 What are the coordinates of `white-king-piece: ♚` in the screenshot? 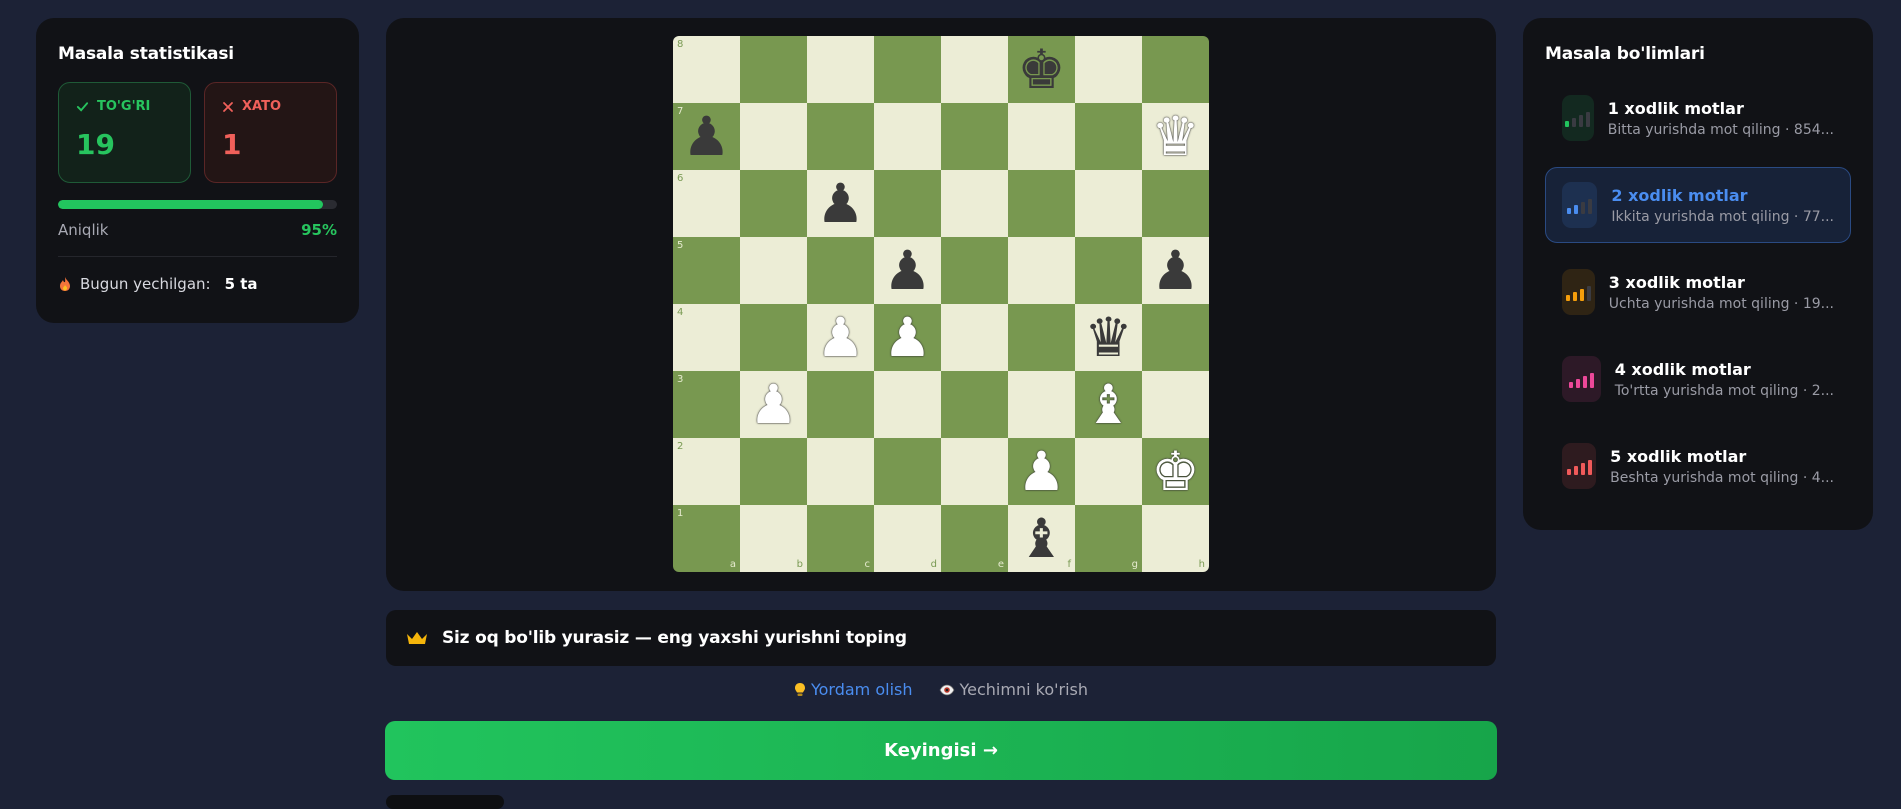 It's located at (1175, 471).